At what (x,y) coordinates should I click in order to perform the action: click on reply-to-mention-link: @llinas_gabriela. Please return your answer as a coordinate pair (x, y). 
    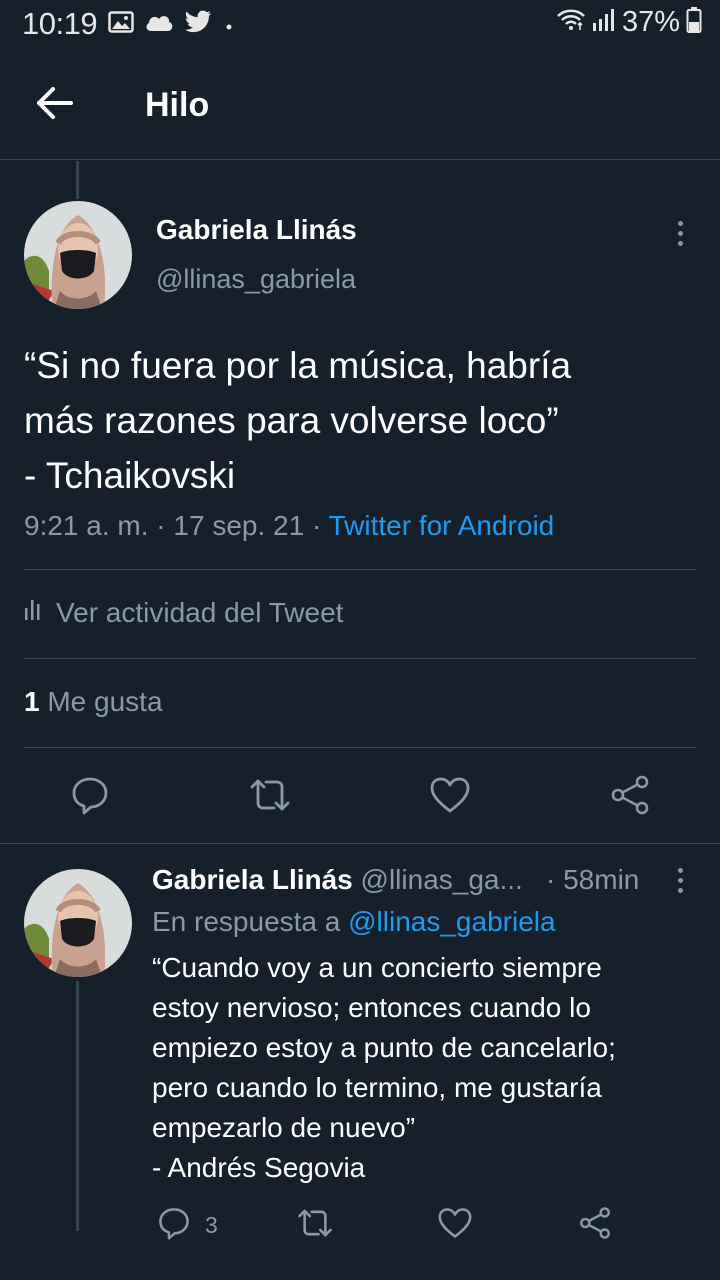
    Looking at the image, I should click on (451, 921).